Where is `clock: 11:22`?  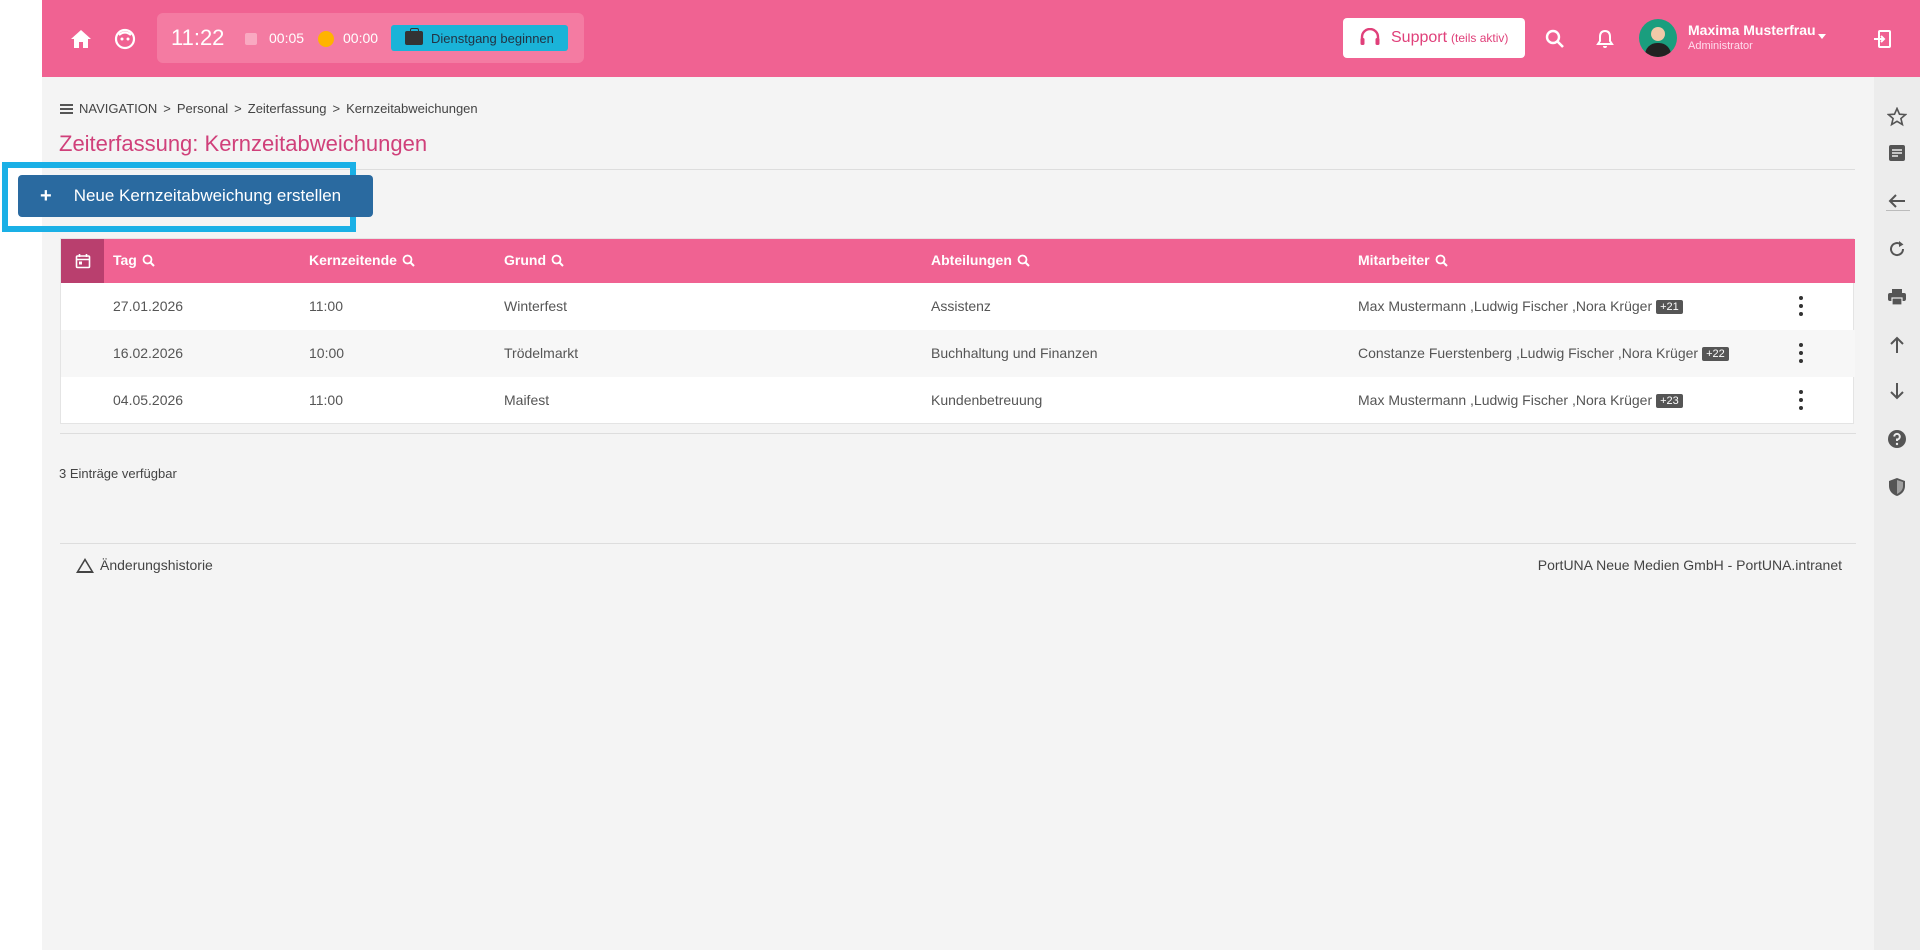
clock: 11:22 is located at coordinates (198, 37).